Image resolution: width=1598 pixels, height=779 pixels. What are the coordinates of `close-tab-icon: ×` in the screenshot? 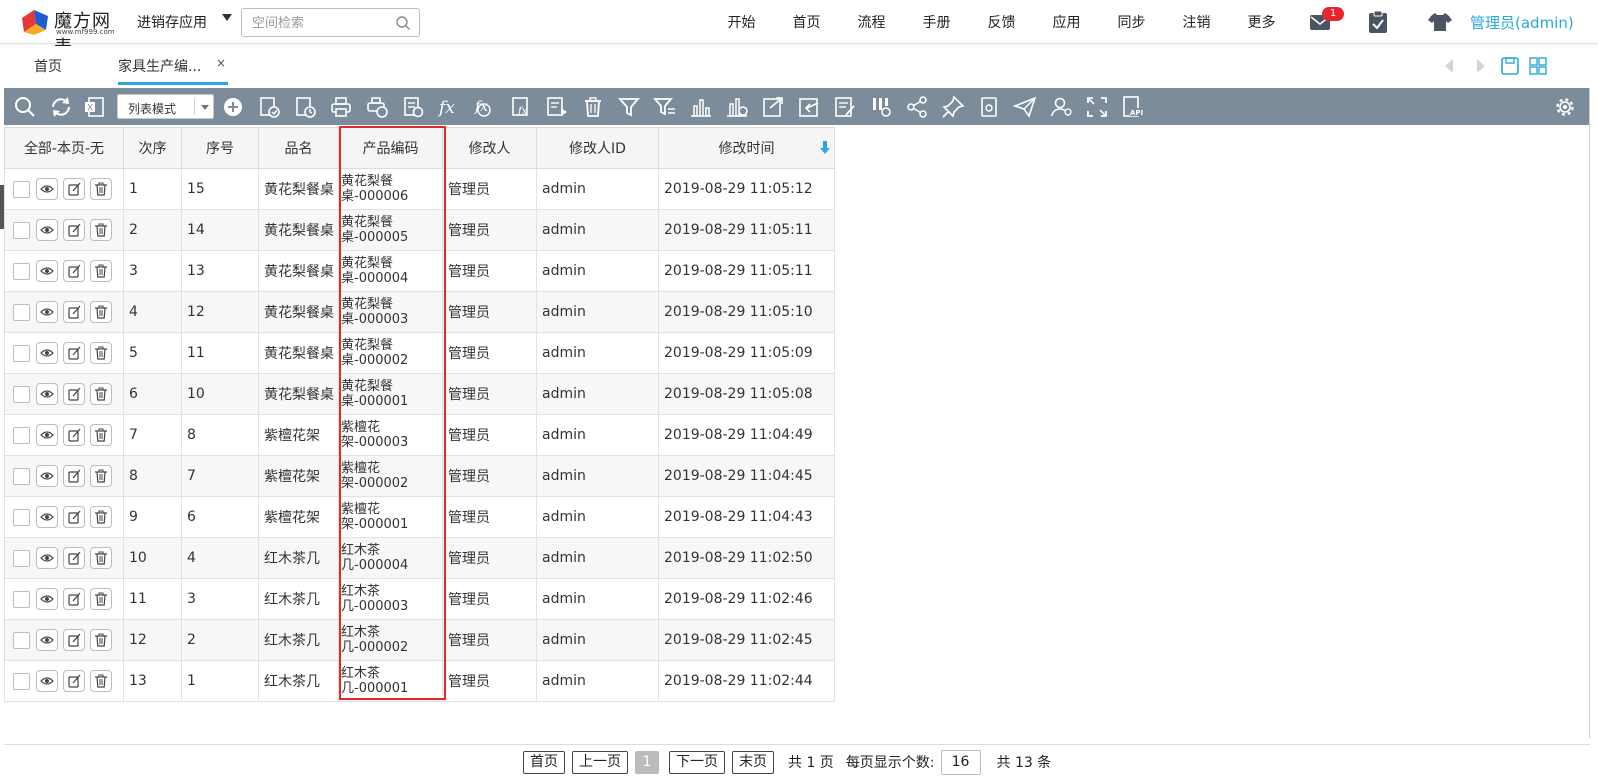 It's located at (221, 63).